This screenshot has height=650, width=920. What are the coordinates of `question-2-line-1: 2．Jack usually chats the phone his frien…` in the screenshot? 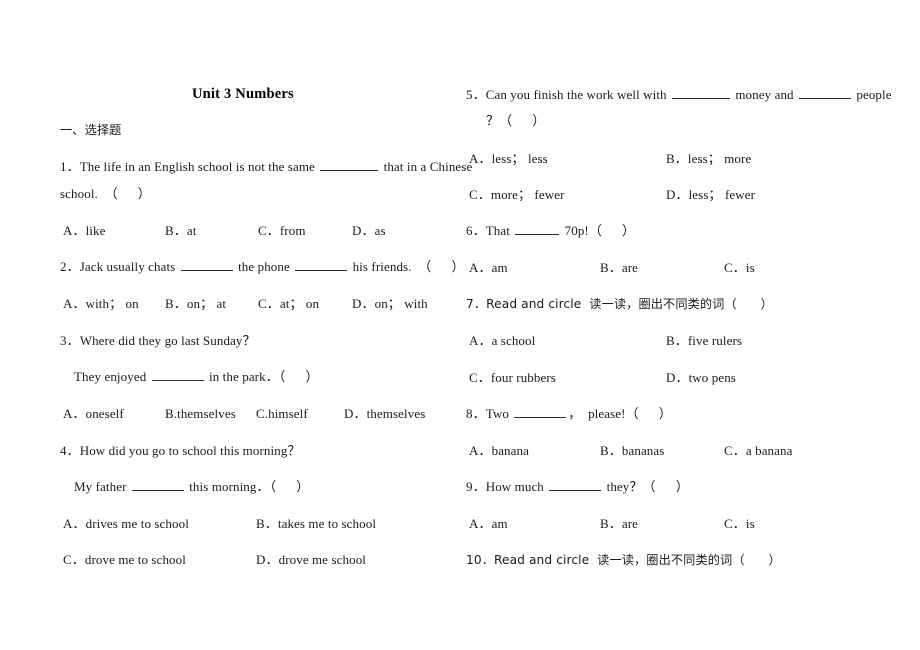 It's located at (262, 267).